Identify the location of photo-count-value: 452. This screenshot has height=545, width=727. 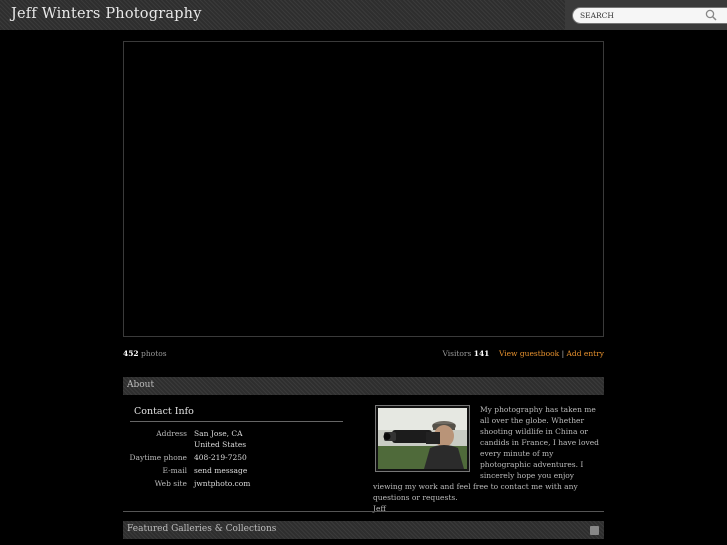
(131, 353).